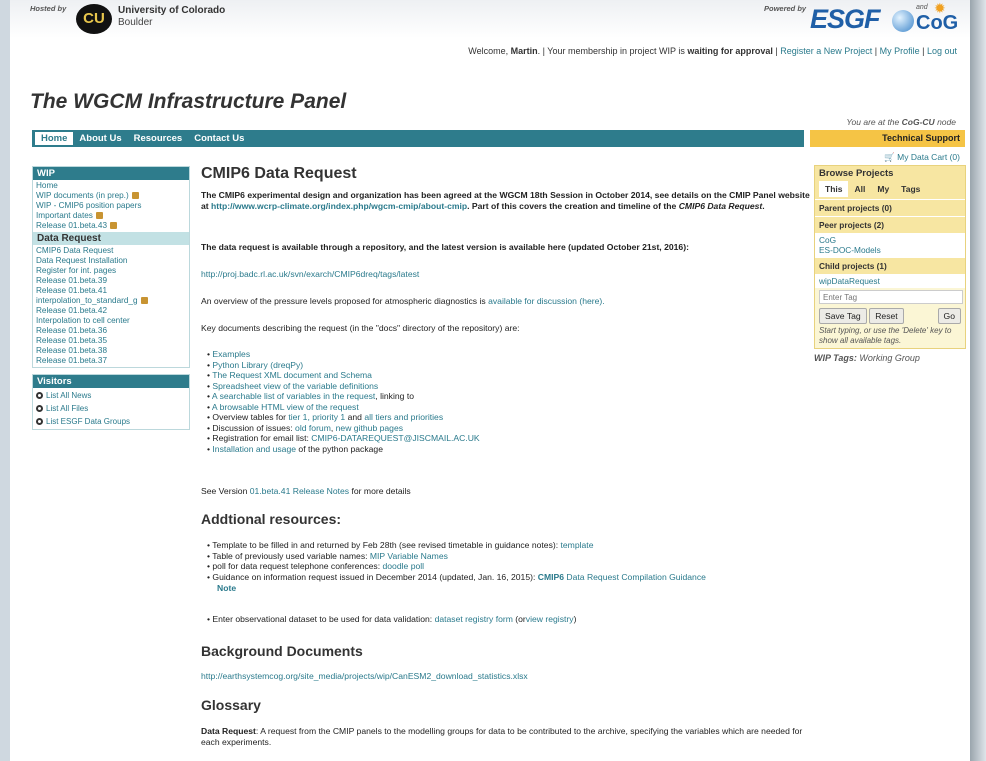  Describe the element at coordinates (158, 138) in the screenshot. I see `nav-resources: Resources` at that location.